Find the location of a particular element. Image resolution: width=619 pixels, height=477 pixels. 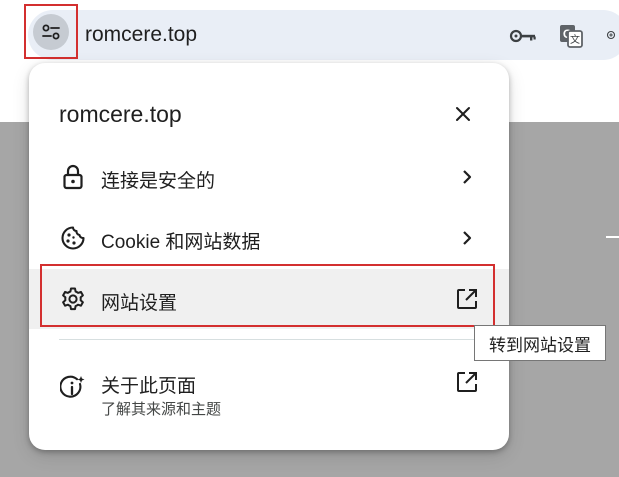

connection-security-label: 连接是安全的 is located at coordinates (158, 181).